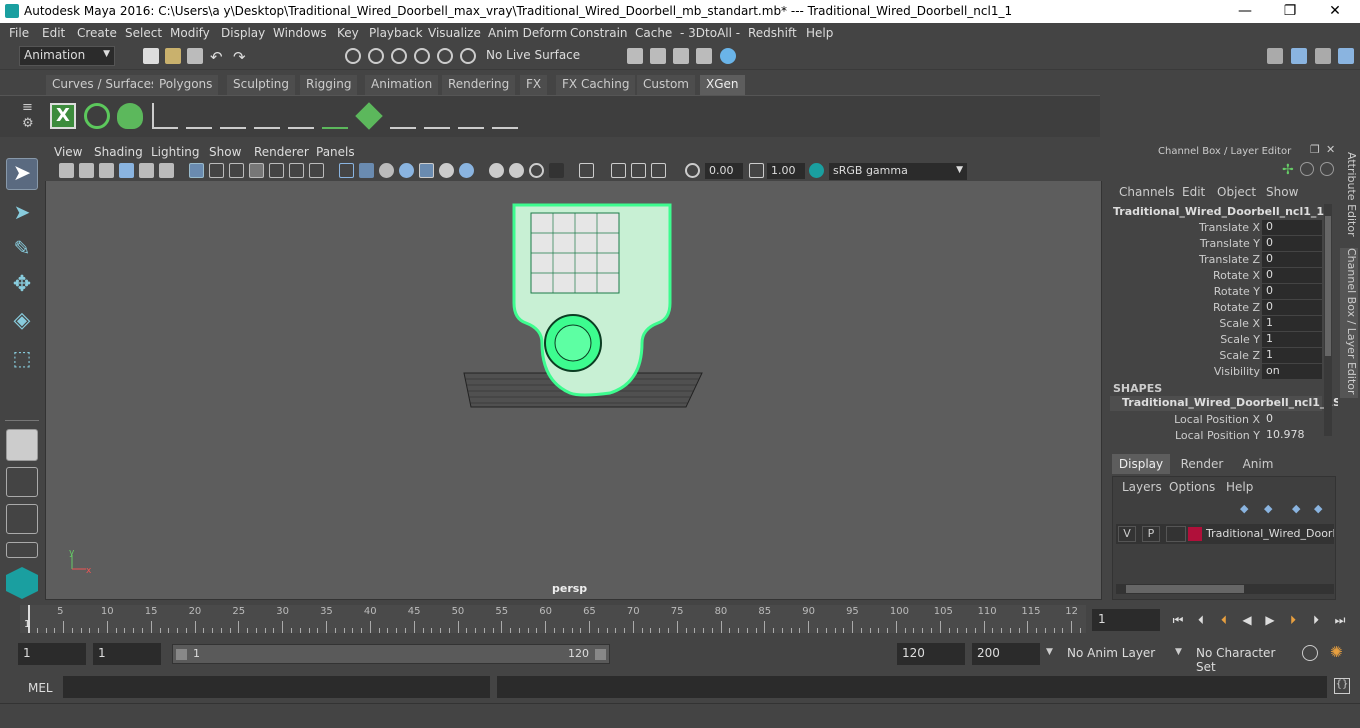 The image size is (1360, 728). Describe the element at coordinates (396, 33) in the screenshot. I see `menu-playback: Playback` at that location.